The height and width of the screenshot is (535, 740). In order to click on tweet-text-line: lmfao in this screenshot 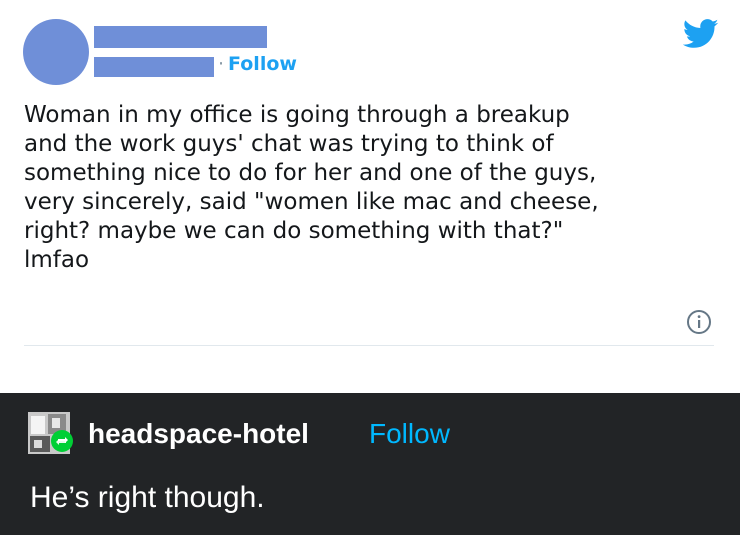, I will do `click(57, 260)`.